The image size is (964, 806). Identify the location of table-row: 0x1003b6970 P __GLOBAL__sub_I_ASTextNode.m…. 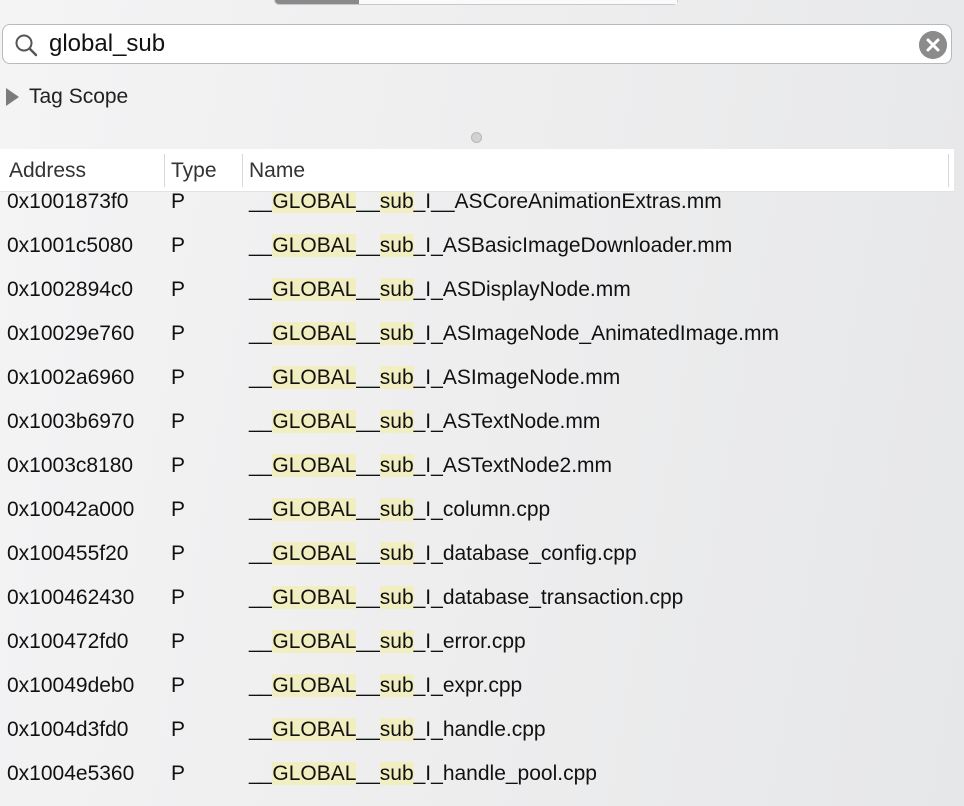
(482, 422).